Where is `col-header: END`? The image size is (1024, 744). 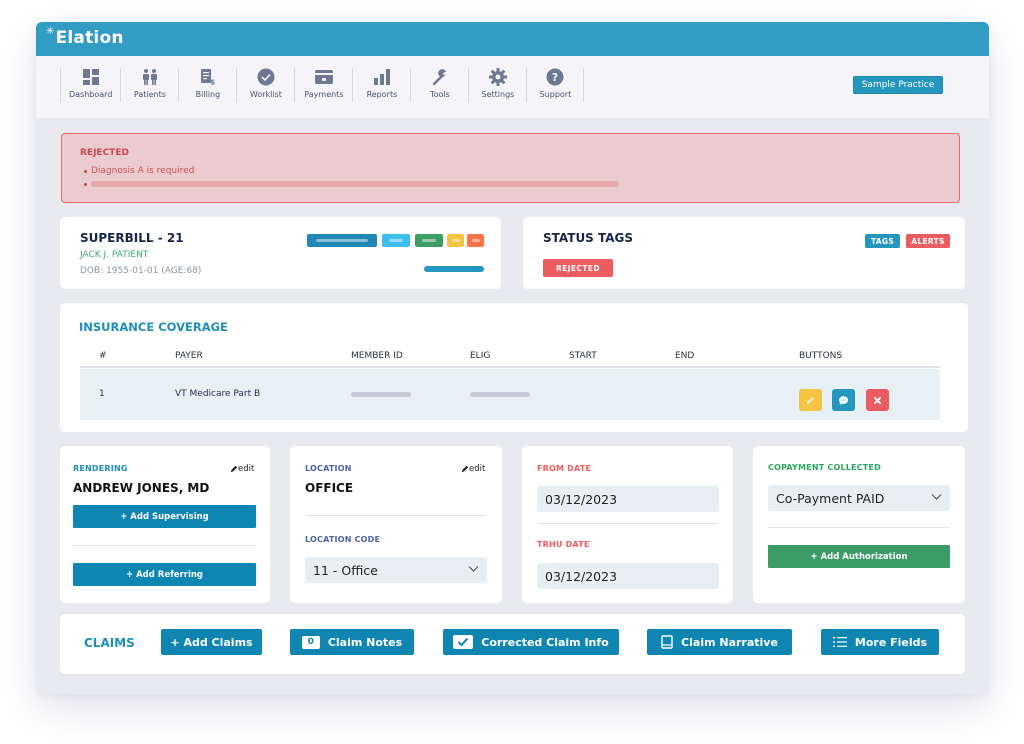 col-header: END is located at coordinates (685, 356).